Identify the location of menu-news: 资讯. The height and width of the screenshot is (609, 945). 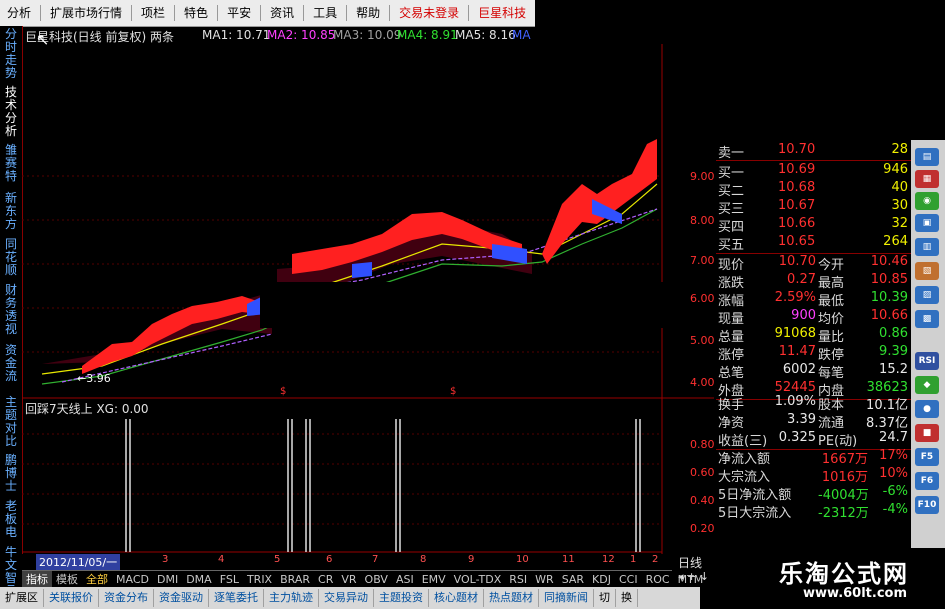
(282, 13).